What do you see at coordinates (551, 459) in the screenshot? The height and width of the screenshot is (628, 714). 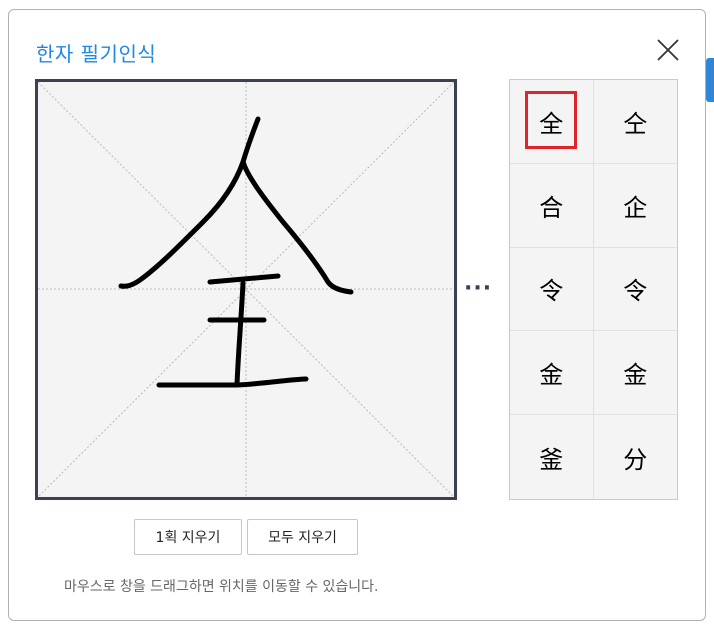 I see `candidate-char: 釜` at bounding box center [551, 459].